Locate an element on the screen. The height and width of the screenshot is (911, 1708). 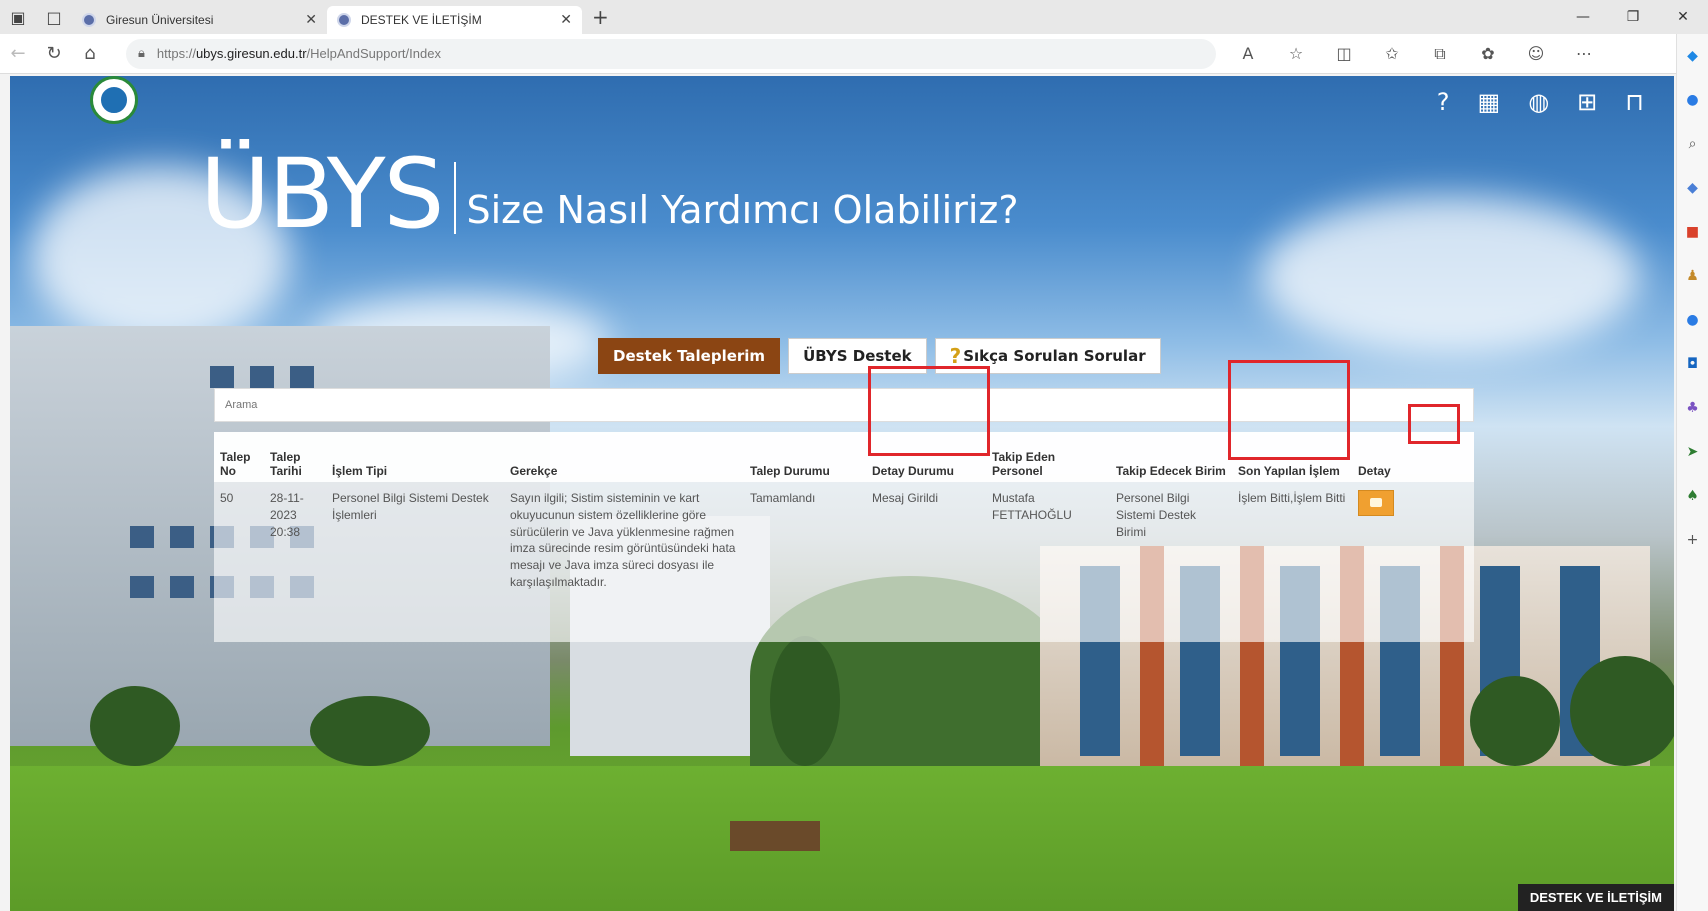
add-icon: + is located at coordinates (1692, 540).